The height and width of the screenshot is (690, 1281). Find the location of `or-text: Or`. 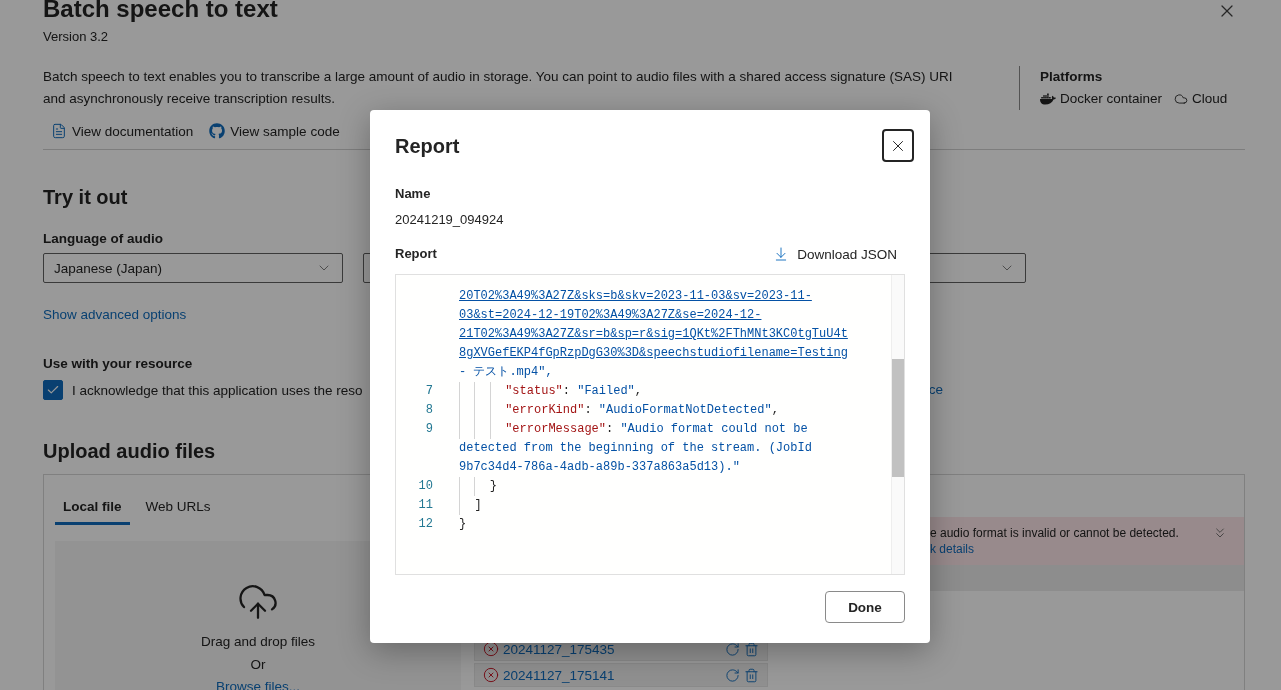

or-text: Or is located at coordinates (258, 665).